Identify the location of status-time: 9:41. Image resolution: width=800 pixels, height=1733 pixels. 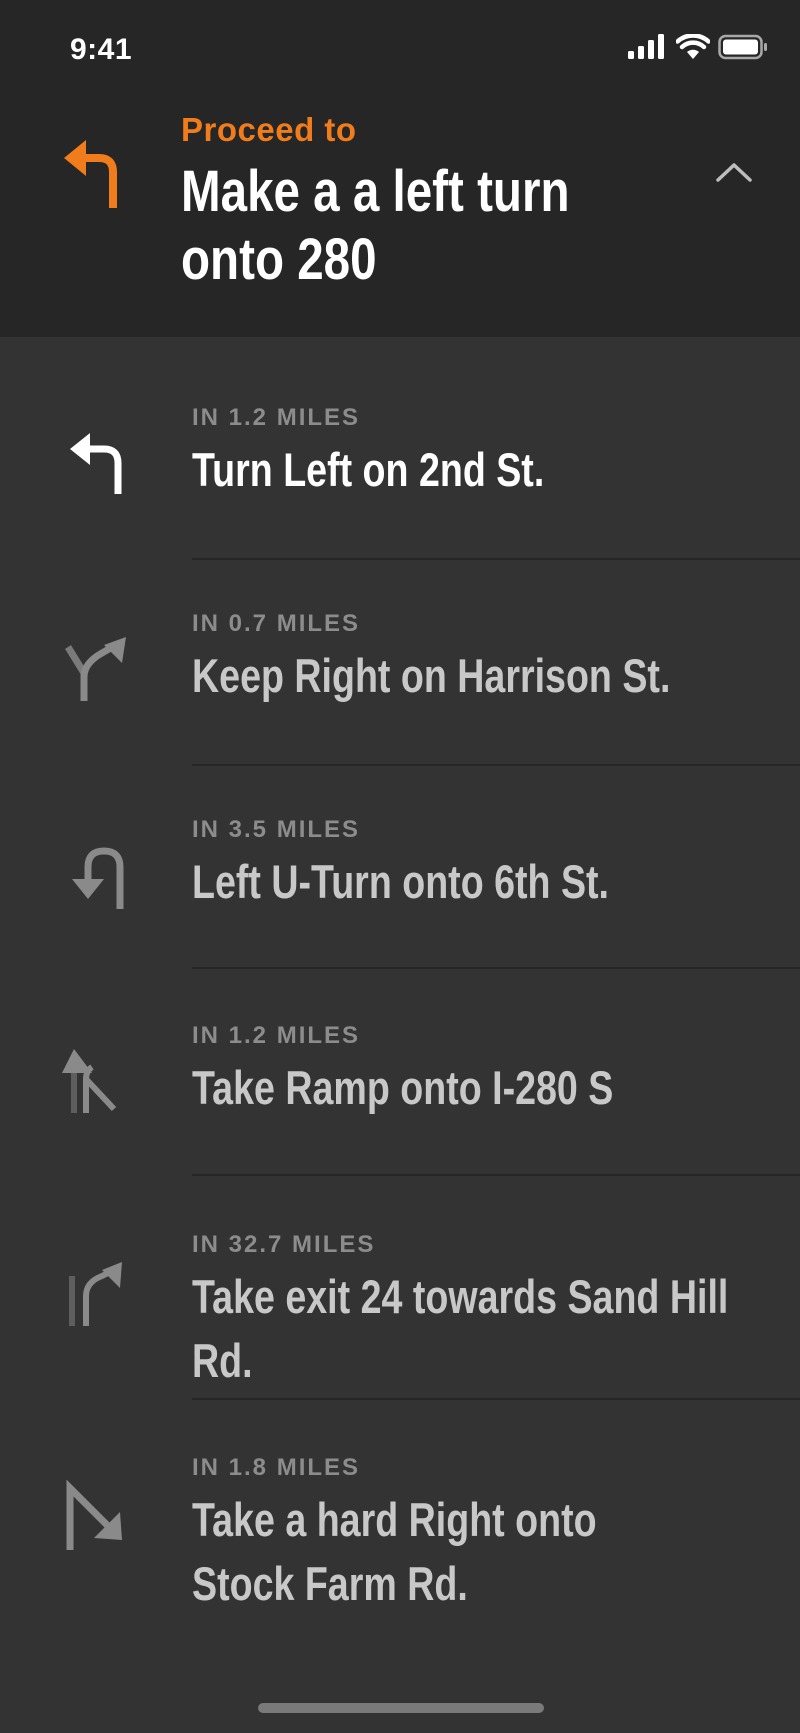
(101, 49).